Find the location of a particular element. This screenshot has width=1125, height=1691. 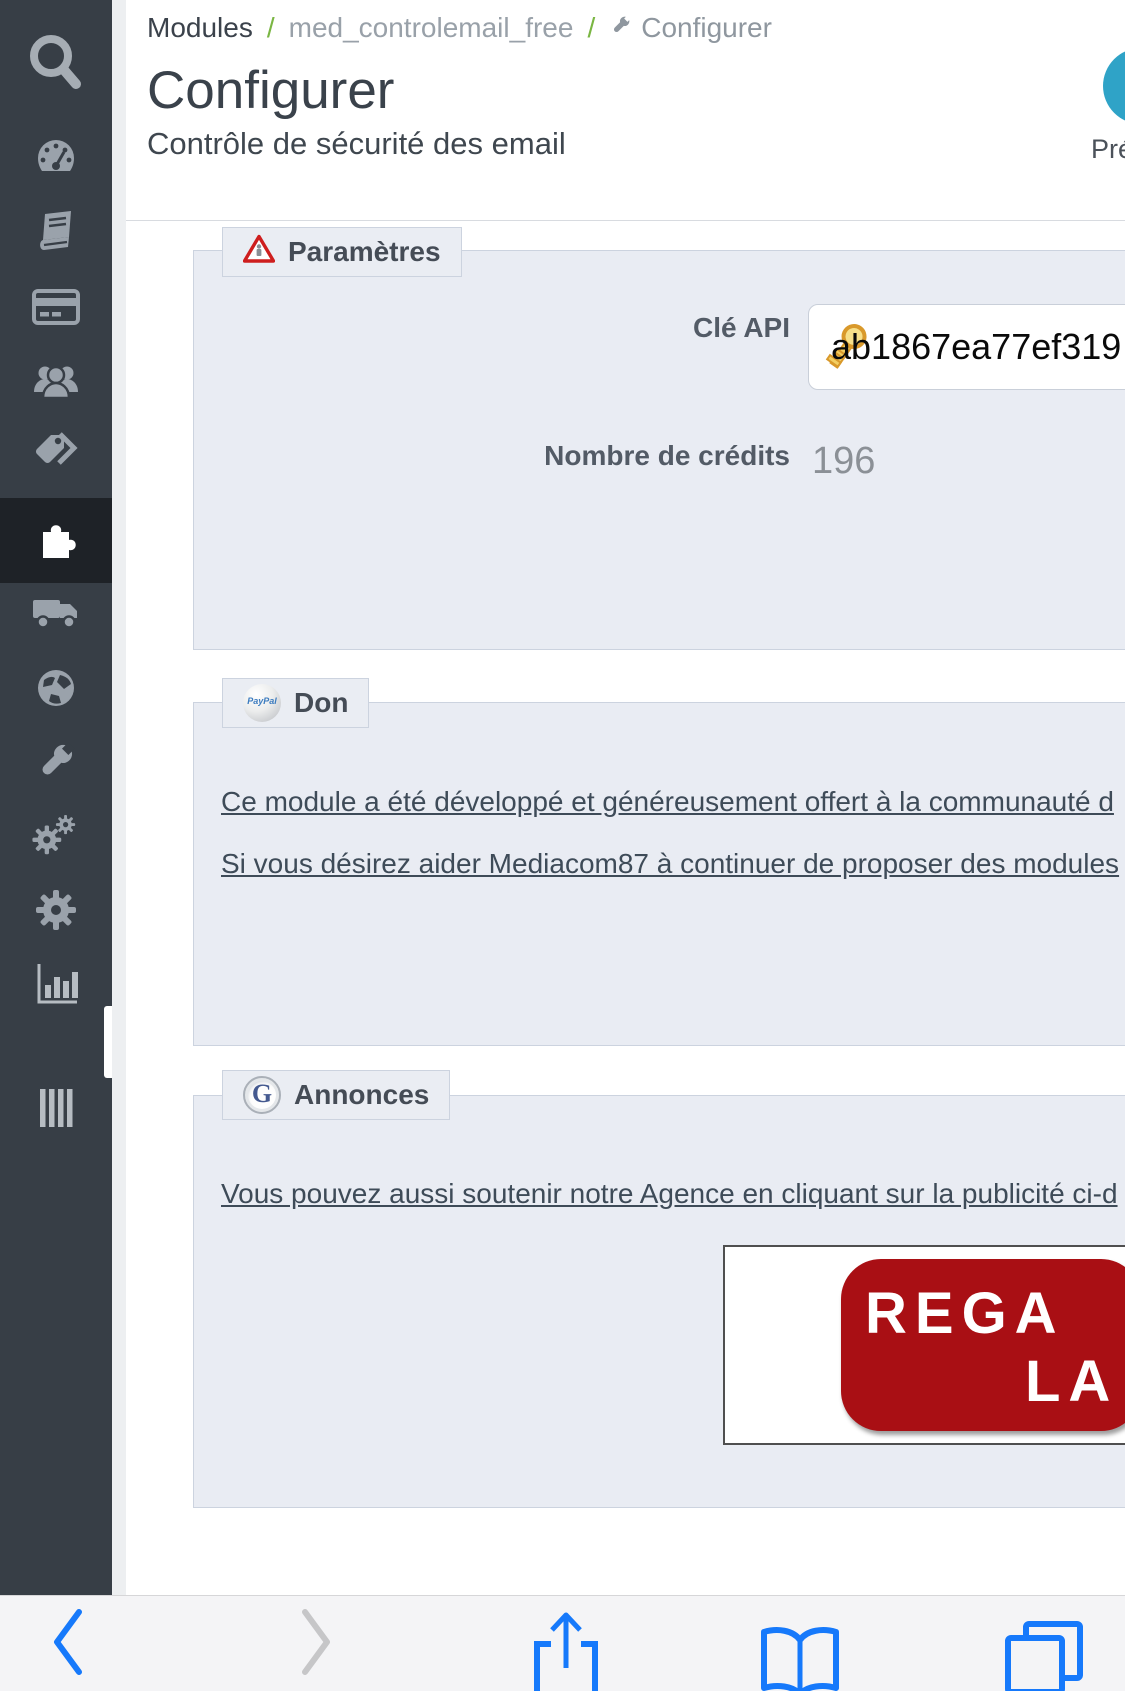

collapse-bars-icon is located at coordinates (56, 1110).